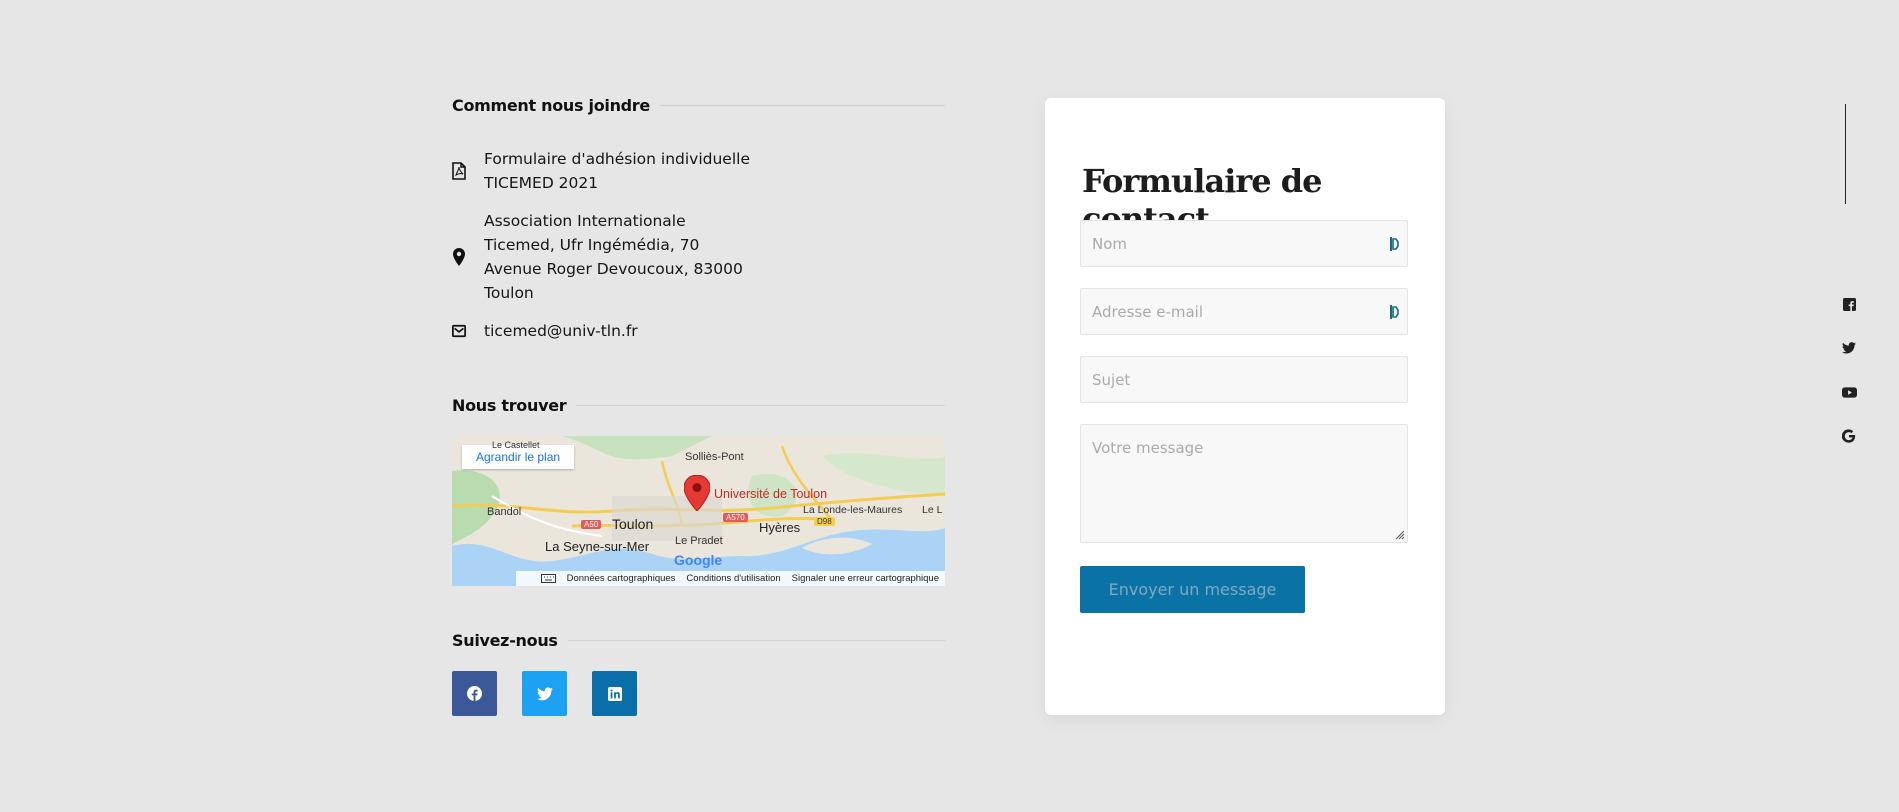  I want to click on google-icon, so click(1849, 436).